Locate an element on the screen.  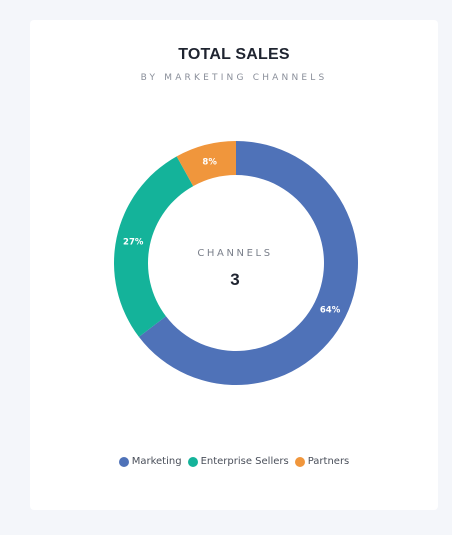
legend-label-enterprise-sellers: Enterprise Sellers is located at coordinates (244, 461).